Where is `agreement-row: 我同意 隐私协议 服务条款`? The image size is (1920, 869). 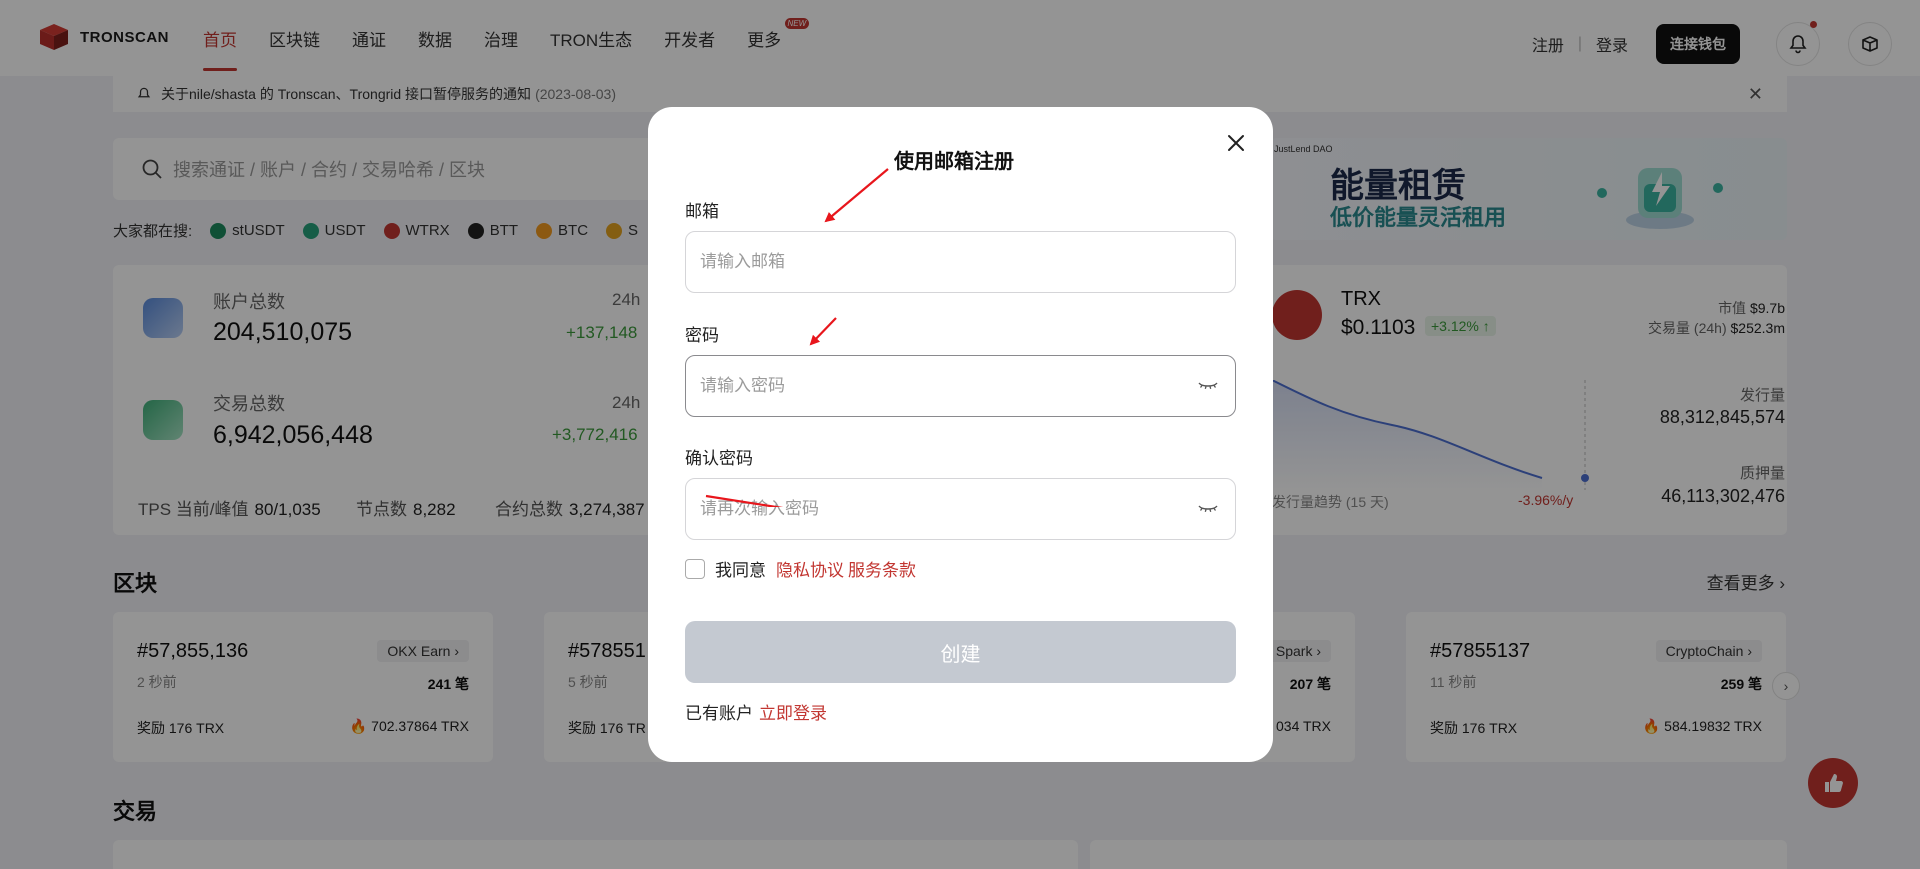
agreement-row: 我同意 隐私协议 服务条款 is located at coordinates (800, 568).